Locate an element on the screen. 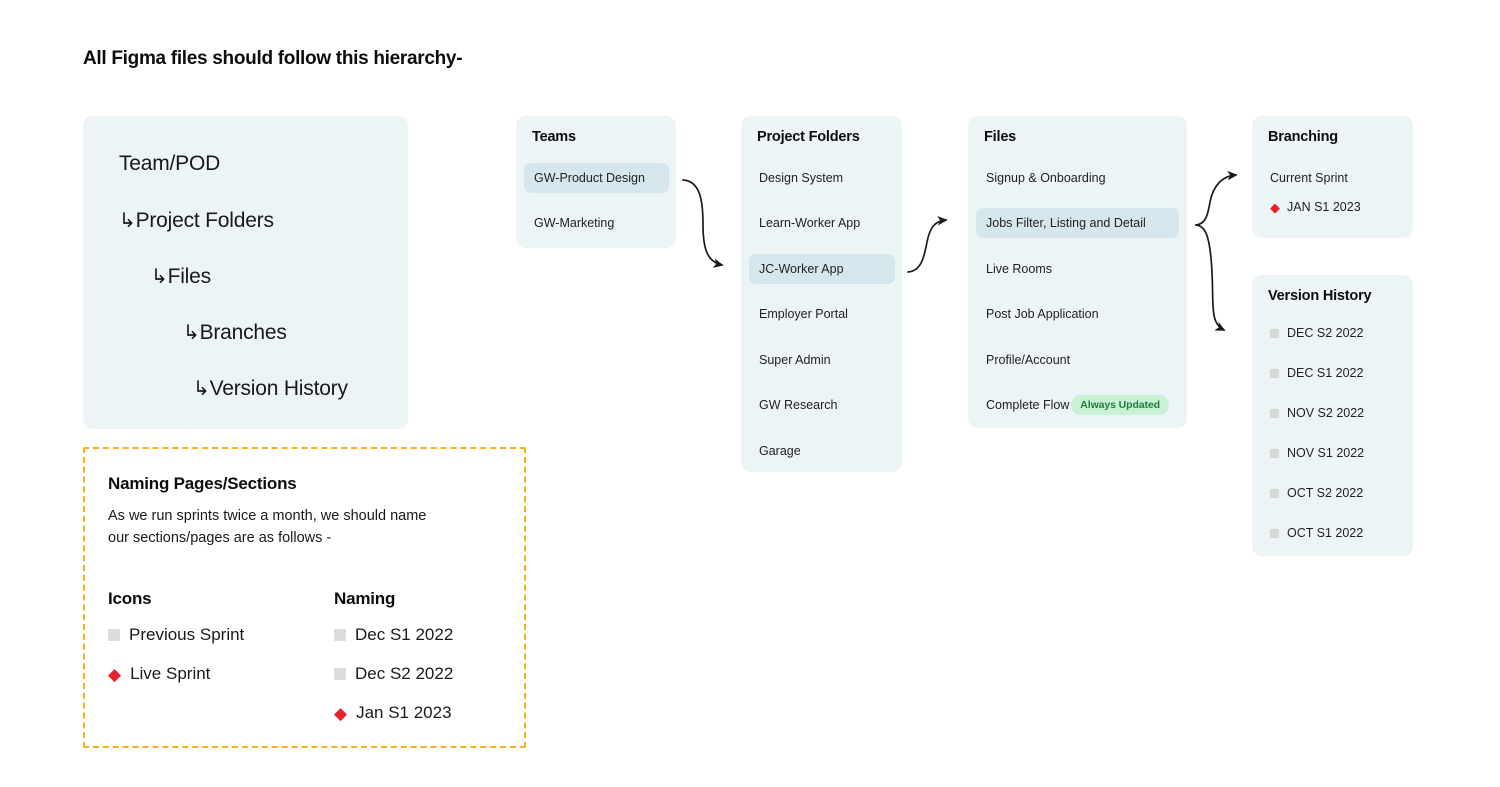  version-history-item-2: NOV S2 2022 is located at coordinates (1333, 413).